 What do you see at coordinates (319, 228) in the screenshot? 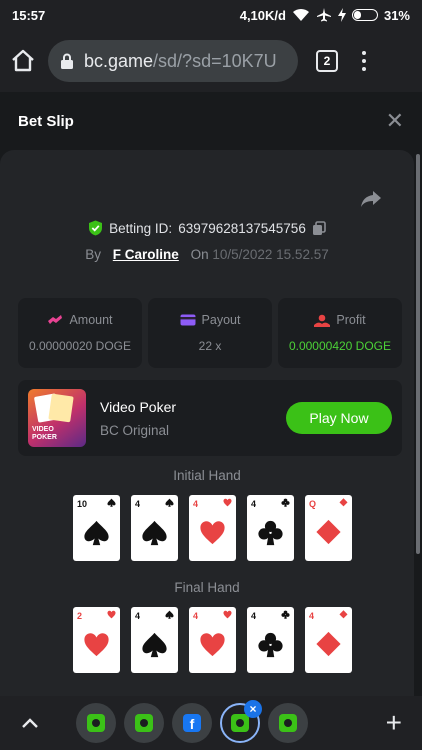
I see `copy-icon` at bounding box center [319, 228].